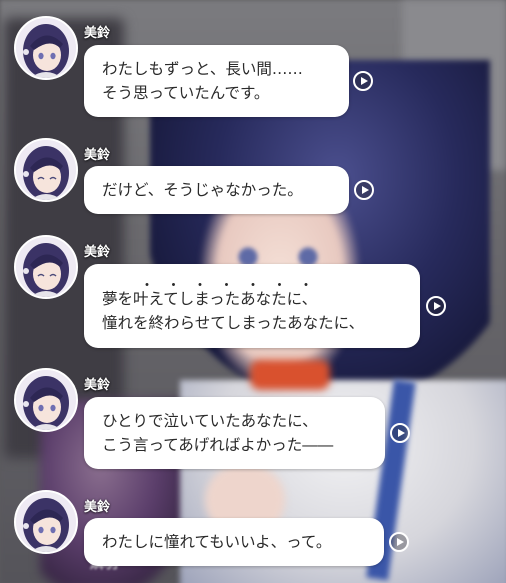 Image resolution: width=506 pixels, height=583 pixels. I want to click on message-bubble: わたしに憧れてもいいよ、って。, so click(234, 542).